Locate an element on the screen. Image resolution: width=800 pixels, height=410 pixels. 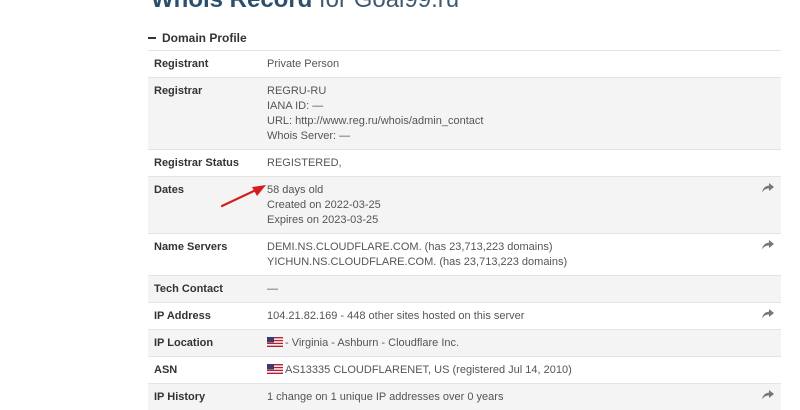
row-registrar-status: Registrar Status REGISTERED, is located at coordinates (464, 163).